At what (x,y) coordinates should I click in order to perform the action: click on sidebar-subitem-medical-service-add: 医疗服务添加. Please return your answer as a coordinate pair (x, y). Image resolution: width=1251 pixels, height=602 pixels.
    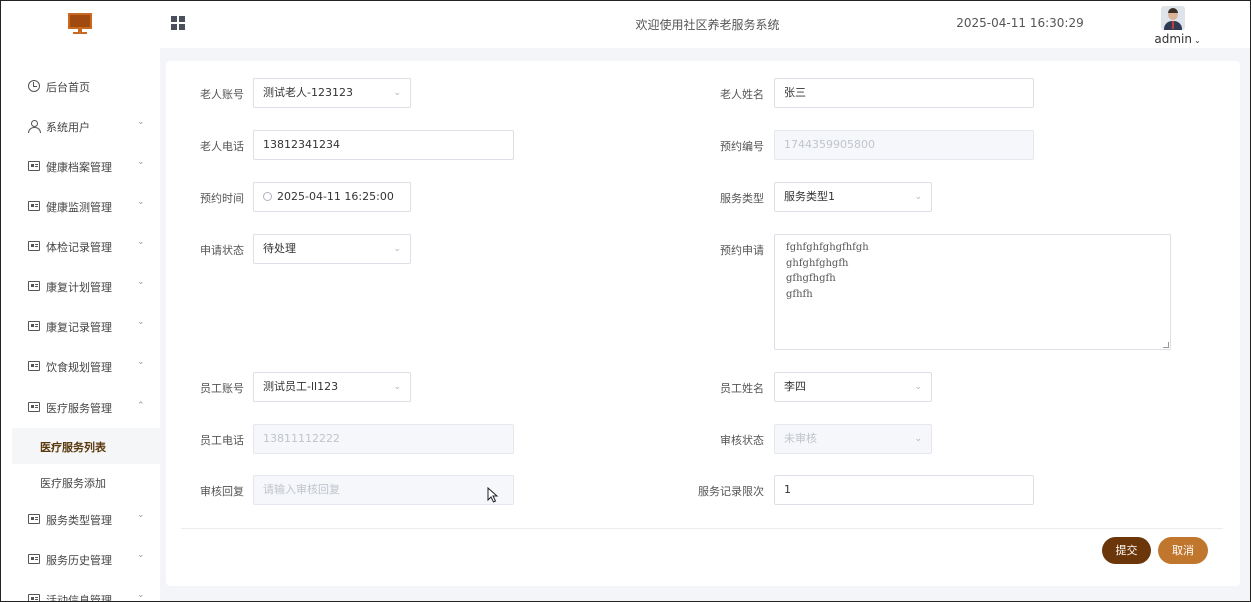
    Looking at the image, I should click on (86, 482).